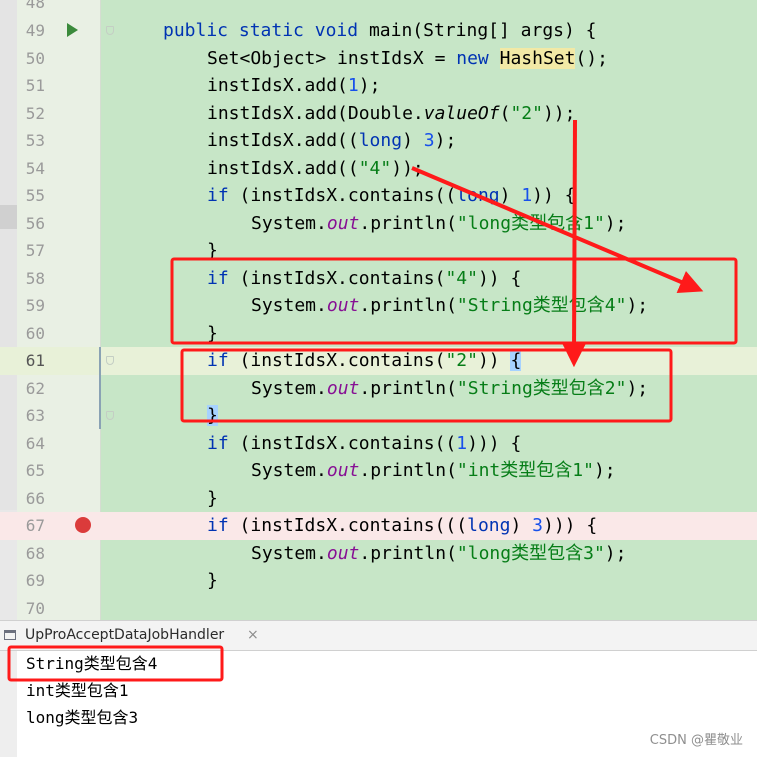 This screenshot has width=757, height=757. Describe the element at coordinates (450, 388) in the screenshot. I see `code-text: System.out.println("String类型包含2");` at that location.